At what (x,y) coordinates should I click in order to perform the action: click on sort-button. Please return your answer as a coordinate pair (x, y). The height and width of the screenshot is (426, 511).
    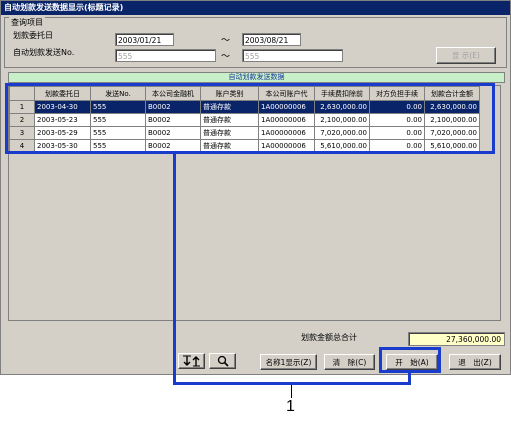
    Looking at the image, I should click on (191, 361).